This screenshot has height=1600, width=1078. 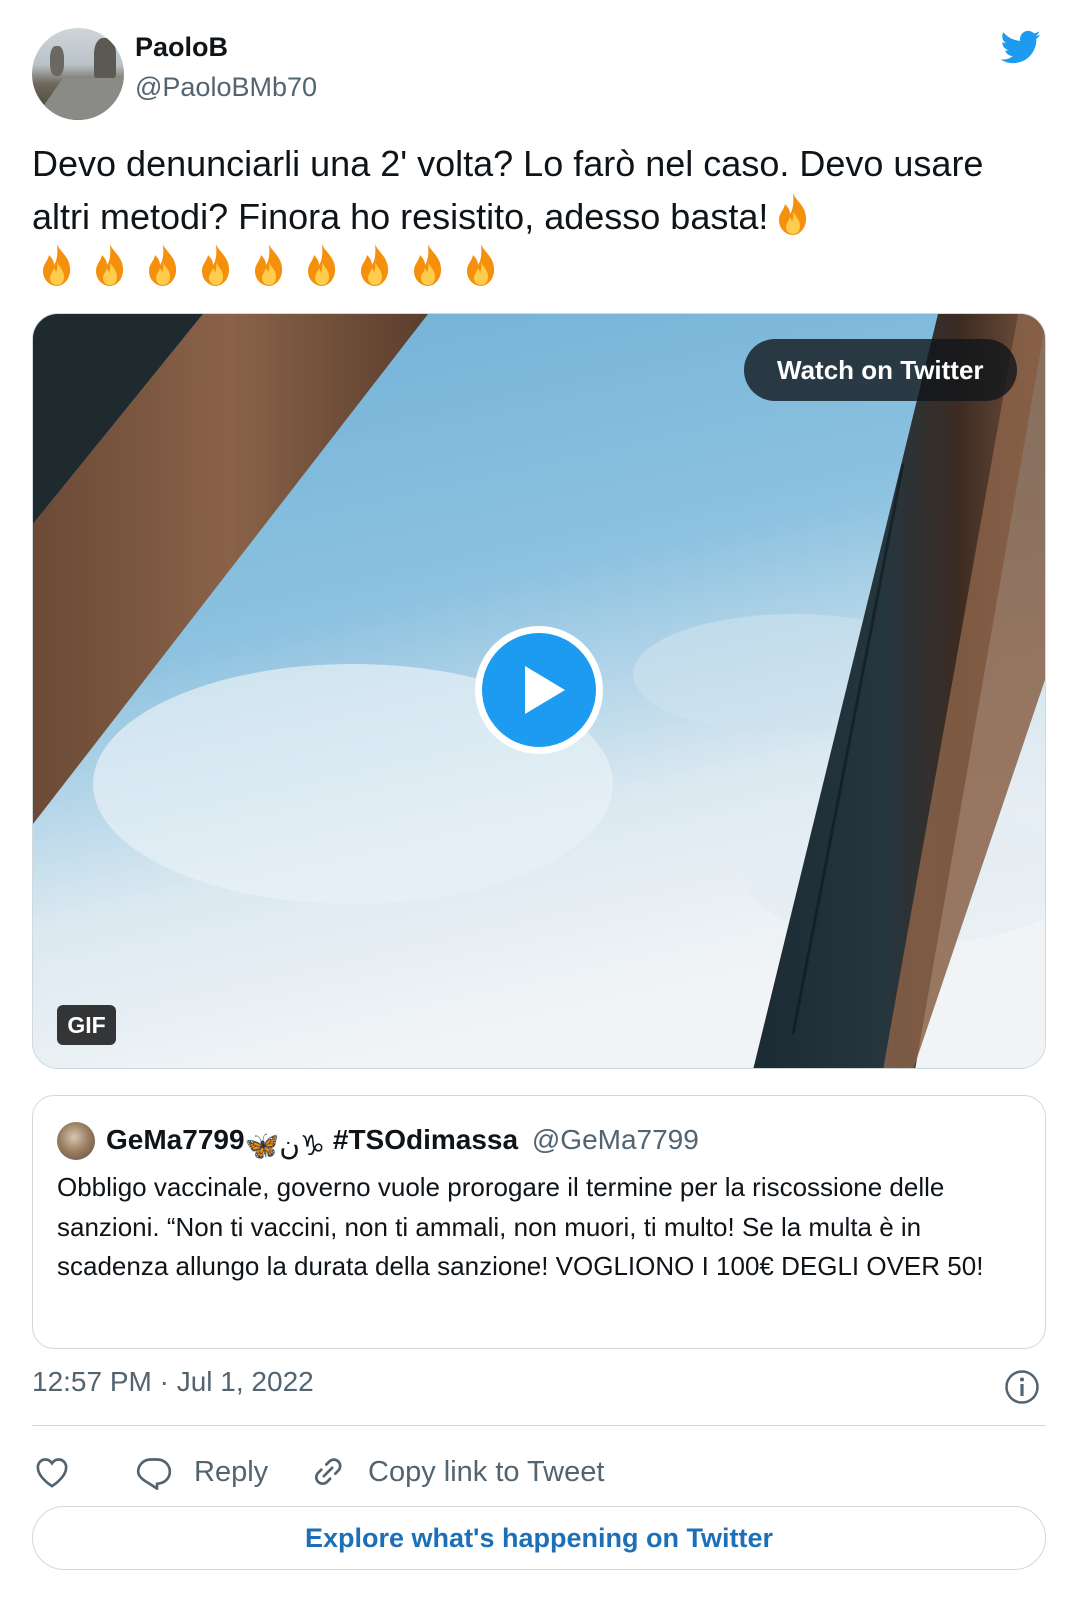 I want to click on like-button, so click(x=52, y=1472).